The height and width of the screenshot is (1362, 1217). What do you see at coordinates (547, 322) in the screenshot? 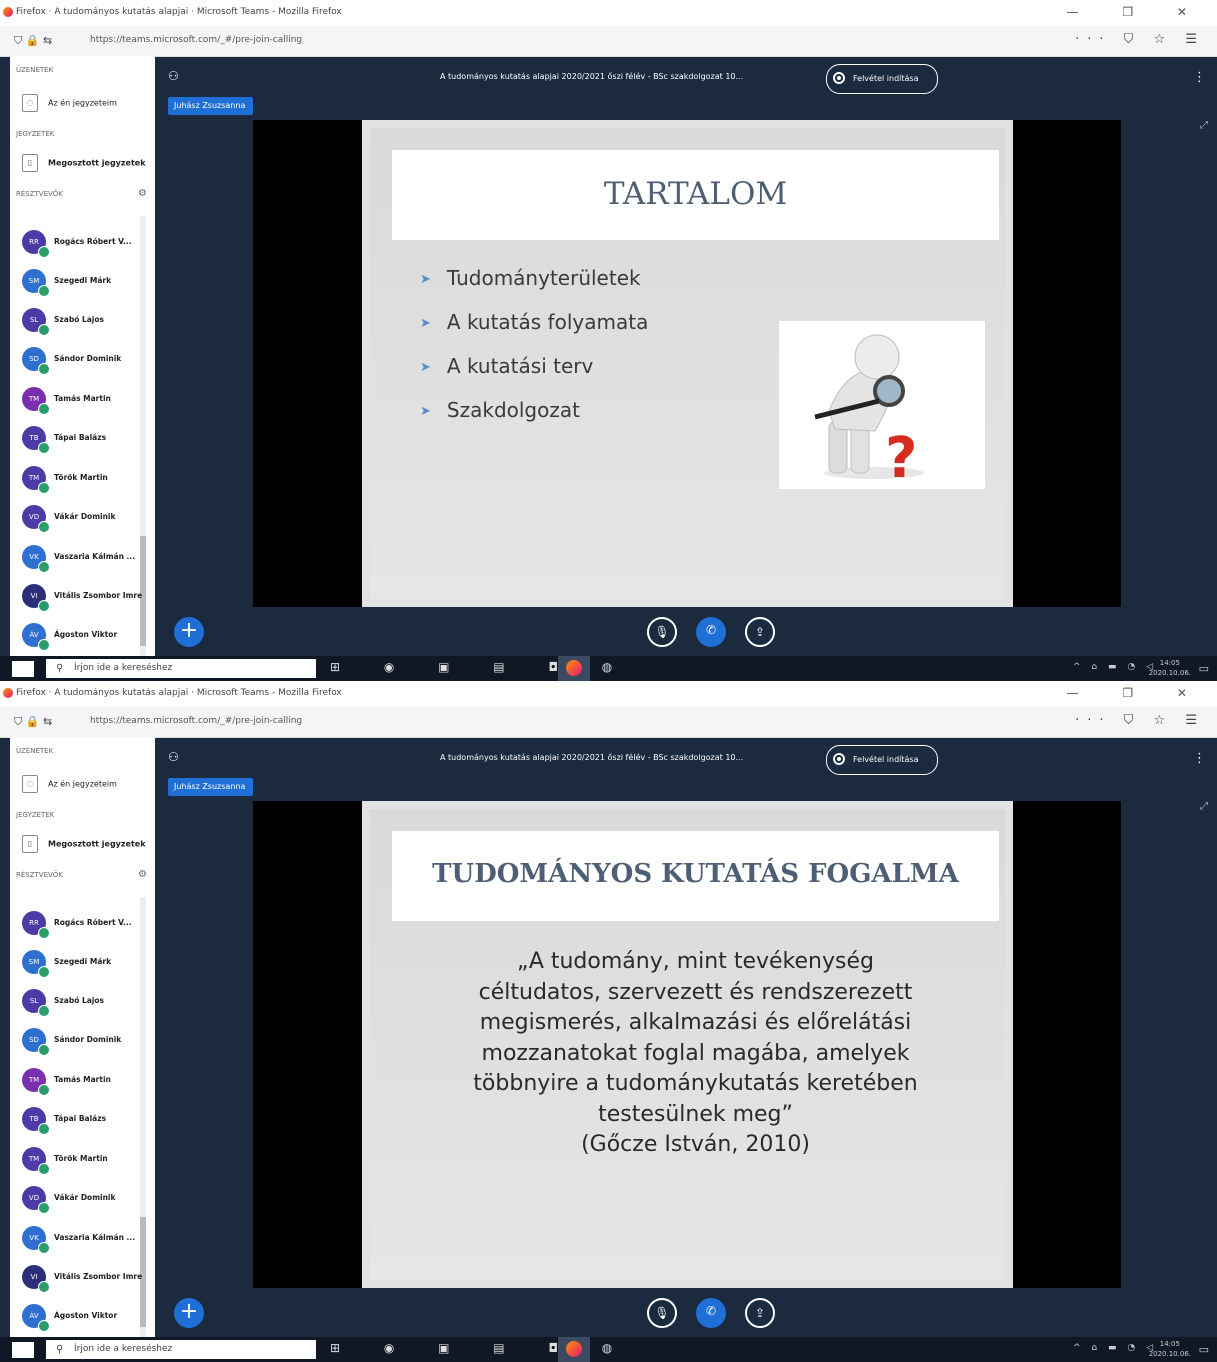
I see `bullet-text: A kutatás folyamata` at bounding box center [547, 322].